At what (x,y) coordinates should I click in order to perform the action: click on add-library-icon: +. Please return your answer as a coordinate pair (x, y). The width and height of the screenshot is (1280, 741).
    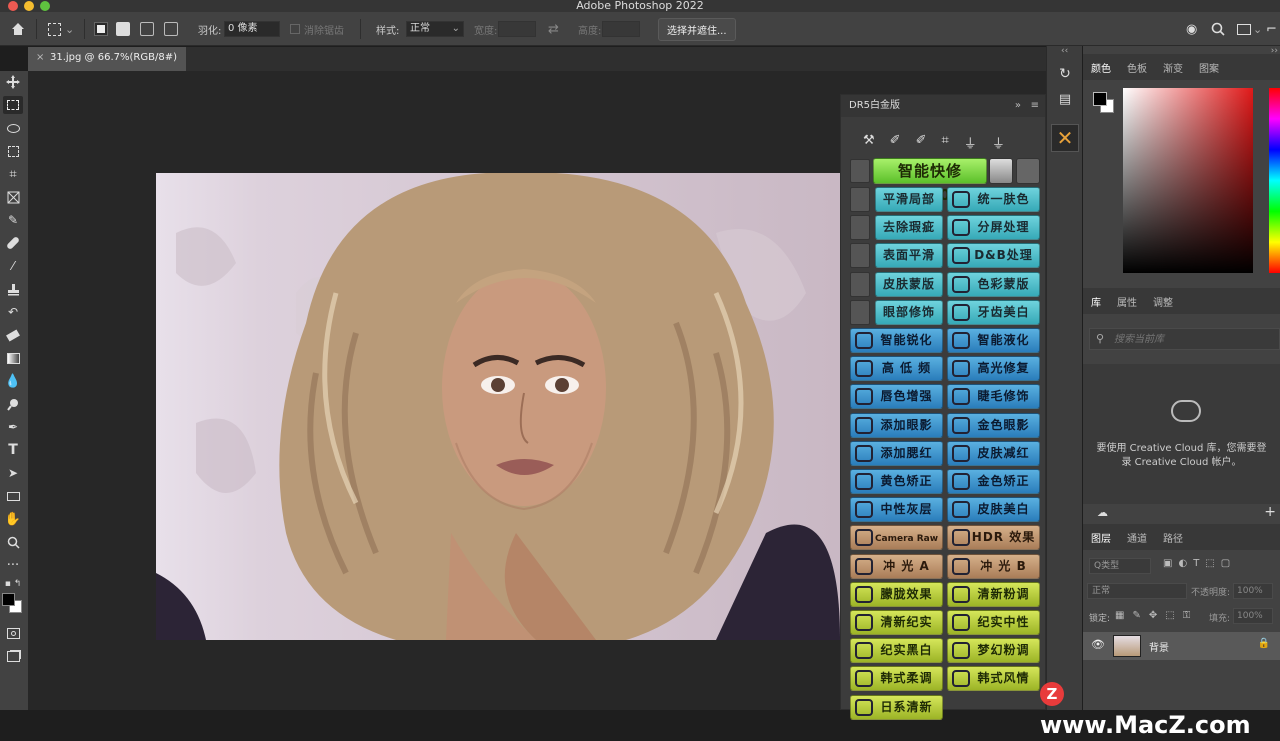
    Looking at the image, I should click on (1270, 512).